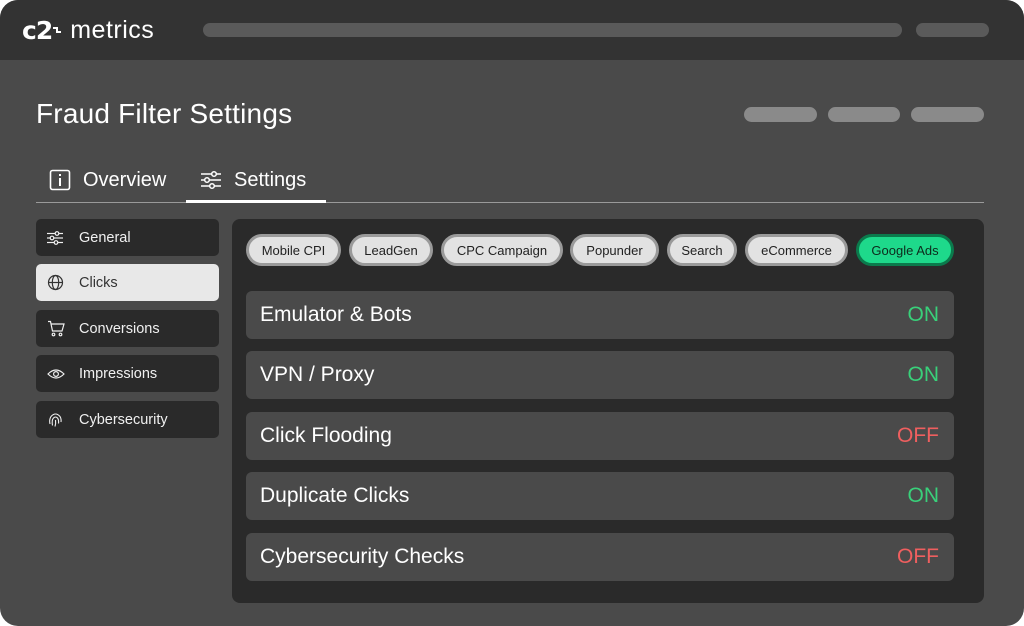 The width and height of the screenshot is (1024, 626). What do you see at coordinates (57, 31) in the screenshot?
I see `logo-cloud-icon` at bounding box center [57, 31].